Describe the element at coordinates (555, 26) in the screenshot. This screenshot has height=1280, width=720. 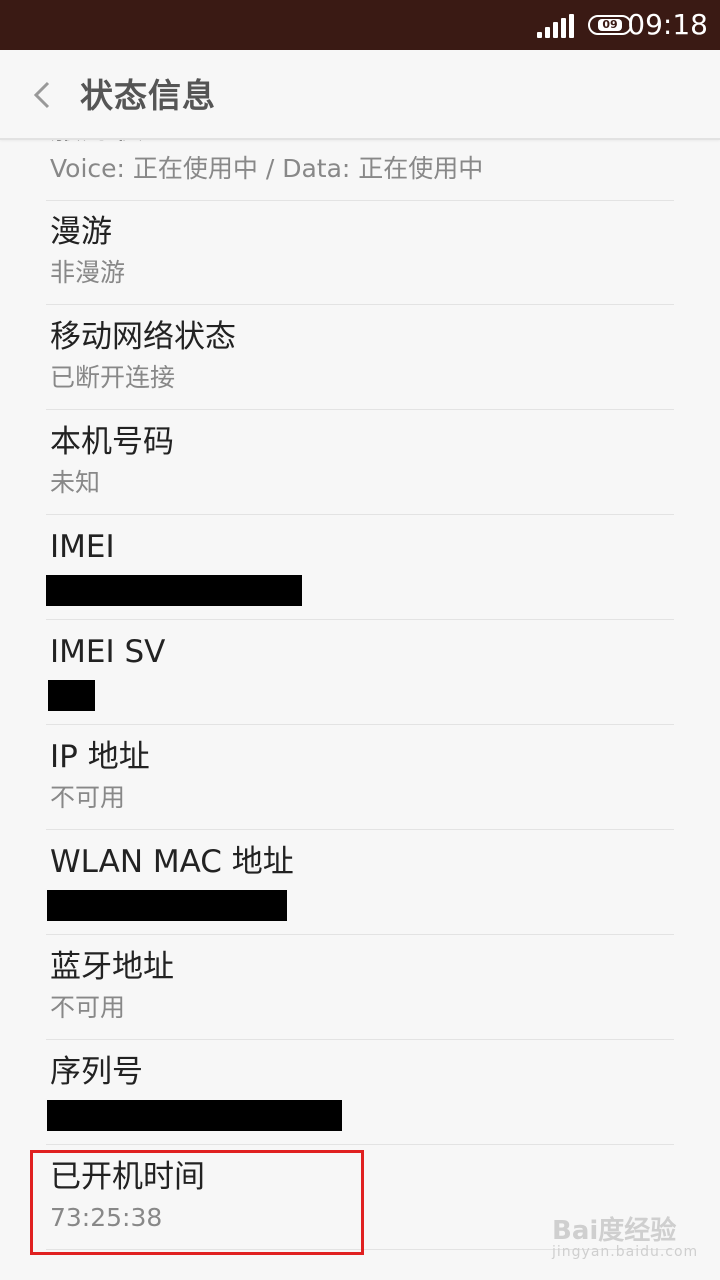
I see `signal-icon` at that location.